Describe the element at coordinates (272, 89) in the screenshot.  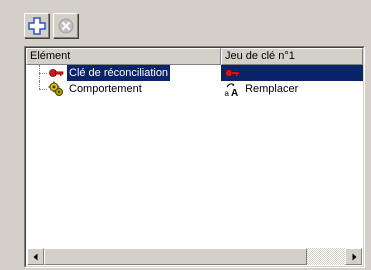
I see `key-set-value: Remplacer` at that location.